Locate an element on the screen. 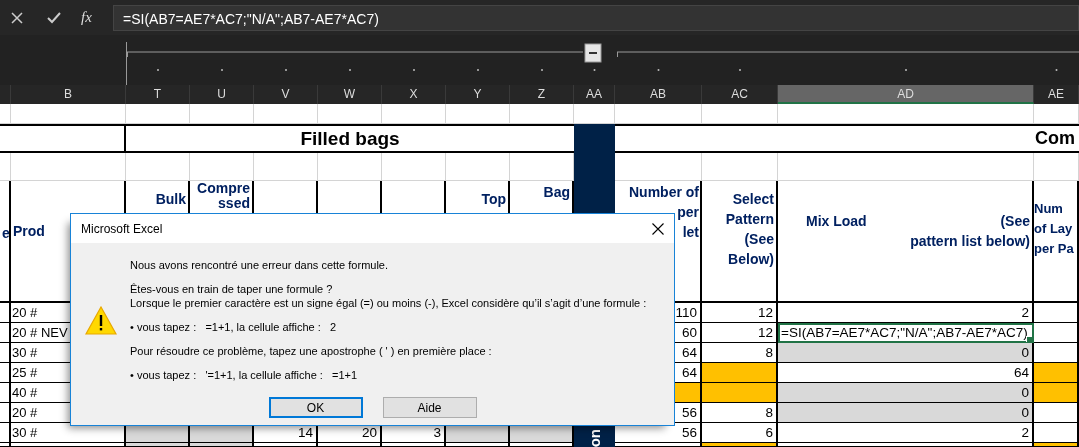 The width and height of the screenshot is (1079, 447). dialog-title: Microsoft Excel is located at coordinates (122, 228).